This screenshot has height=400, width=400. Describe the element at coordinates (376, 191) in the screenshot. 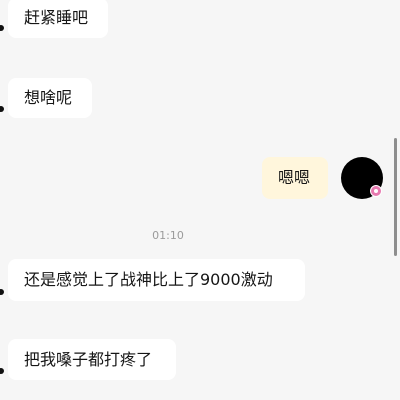

I see `badge-icon` at that location.